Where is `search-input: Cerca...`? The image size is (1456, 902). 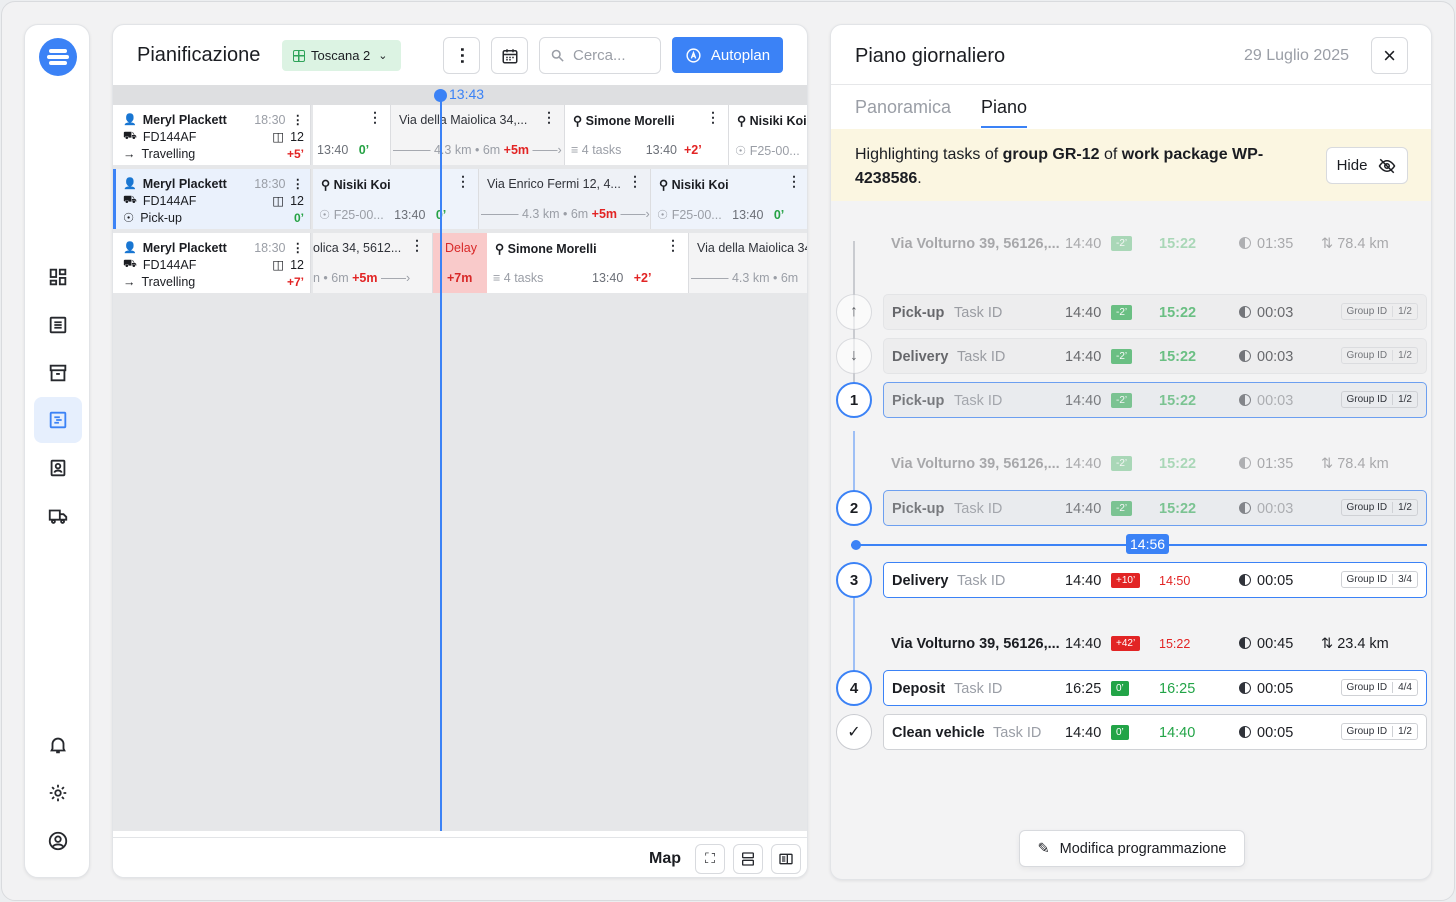 search-input: Cerca... is located at coordinates (600, 55).